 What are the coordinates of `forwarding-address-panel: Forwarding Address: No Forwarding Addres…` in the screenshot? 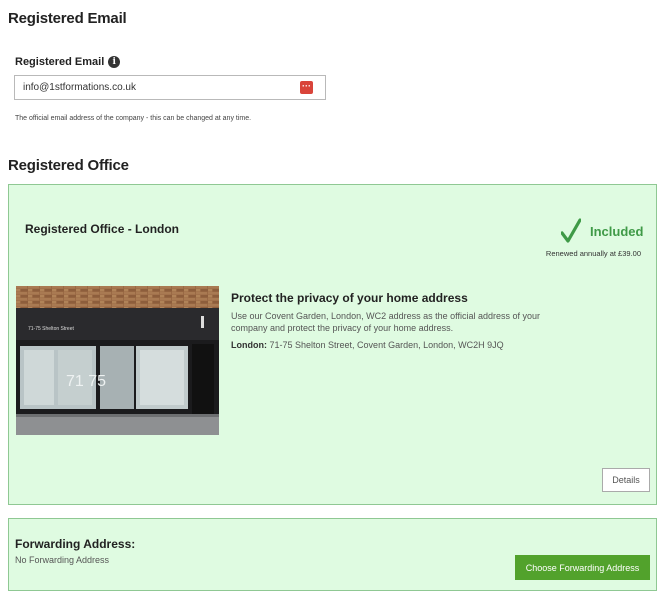 It's located at (332, 554).